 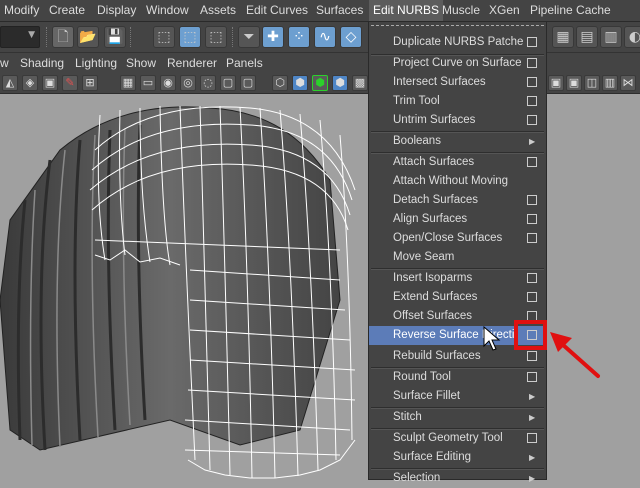 What do you see at coordinates (351, 37) in the screenshot?
I see `select-surfaces-icon: ◇` at bounding box center [351, 37].